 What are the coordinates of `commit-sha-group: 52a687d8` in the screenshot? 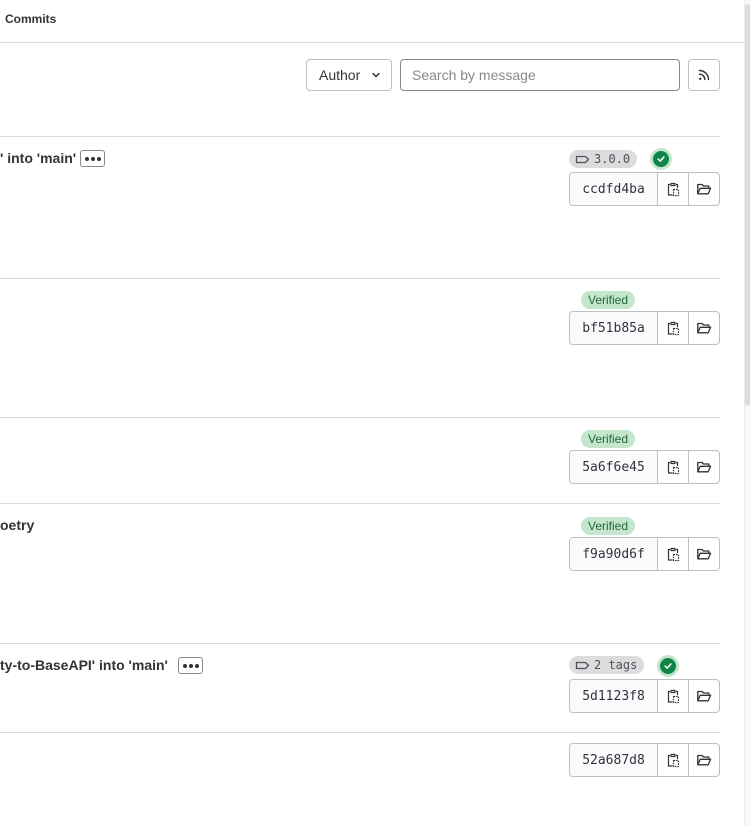 It's located at (644, 760).